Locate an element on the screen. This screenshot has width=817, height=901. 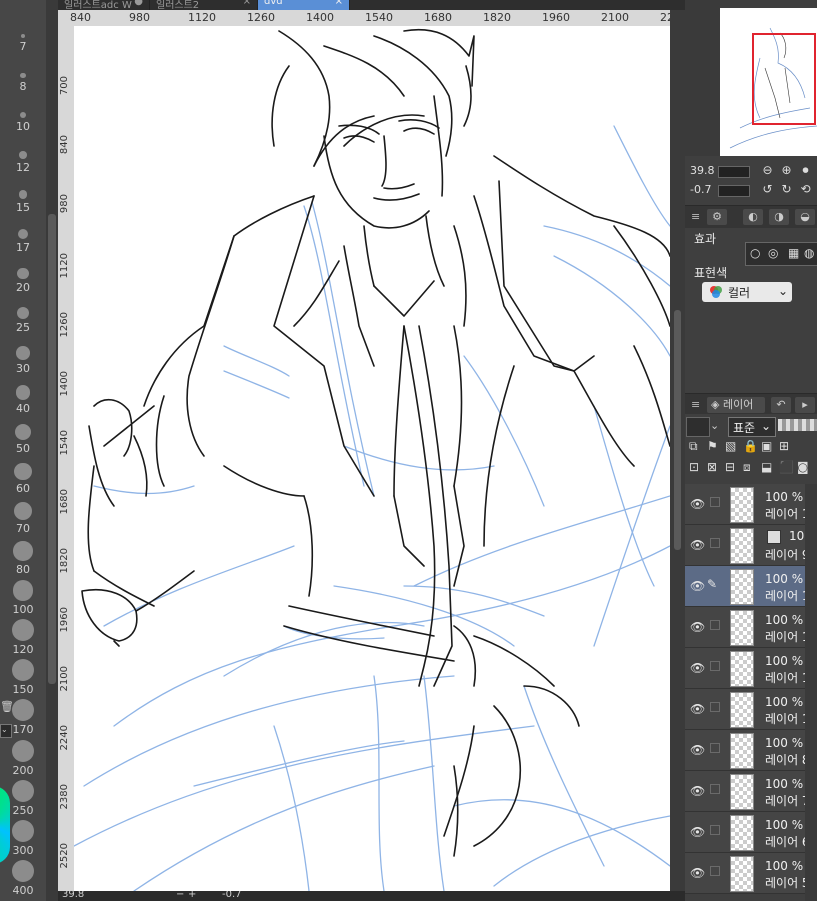
zoom-in-button: + is located at coordinates (192, 895).